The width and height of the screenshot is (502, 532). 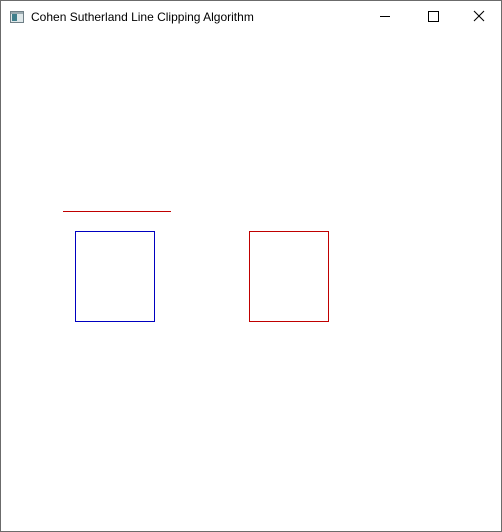 I want to click on result-rectangle, so click(x=289, y=276).